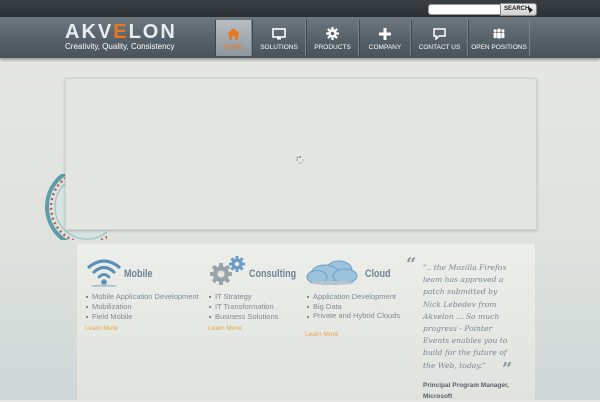  I want to click on nav-item-contact-us: CONTACT US, so click(439, 38).